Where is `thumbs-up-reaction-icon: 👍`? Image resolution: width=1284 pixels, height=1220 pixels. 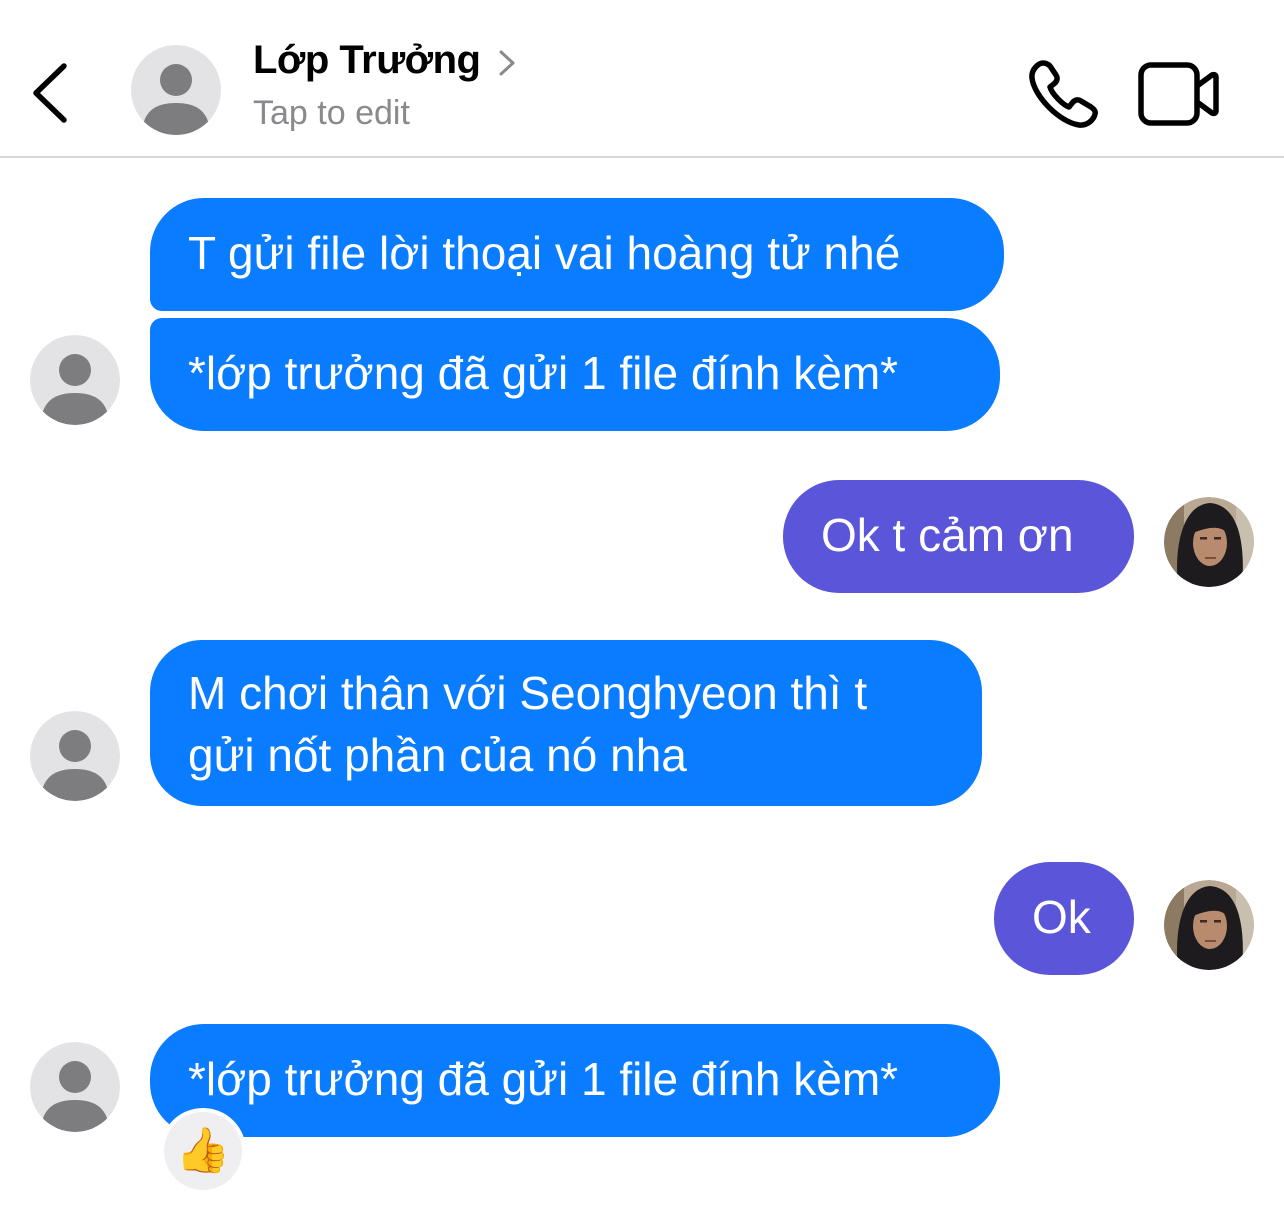 thumbs-up-reaction-icon: 👍 is located at coordinates (203, 1151).